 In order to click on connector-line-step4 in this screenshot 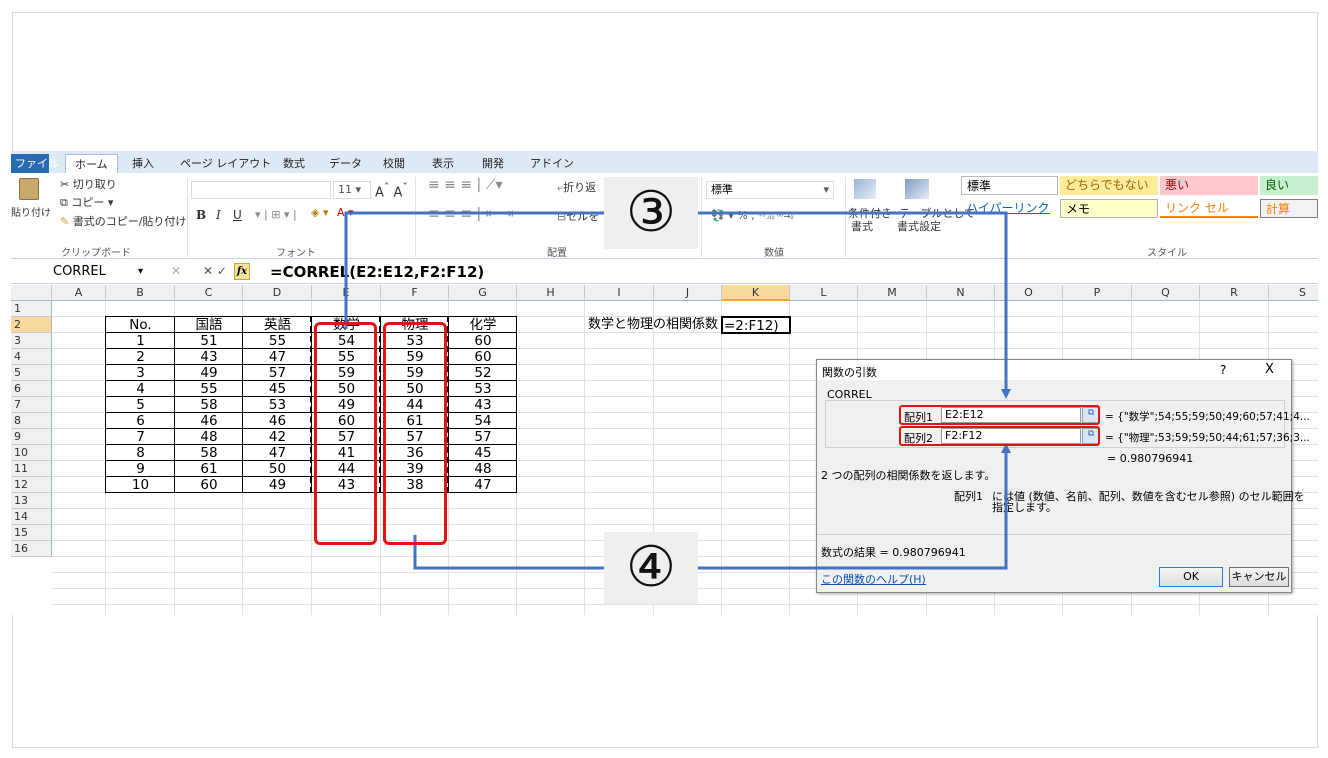, I will do `click(712, 506)`.